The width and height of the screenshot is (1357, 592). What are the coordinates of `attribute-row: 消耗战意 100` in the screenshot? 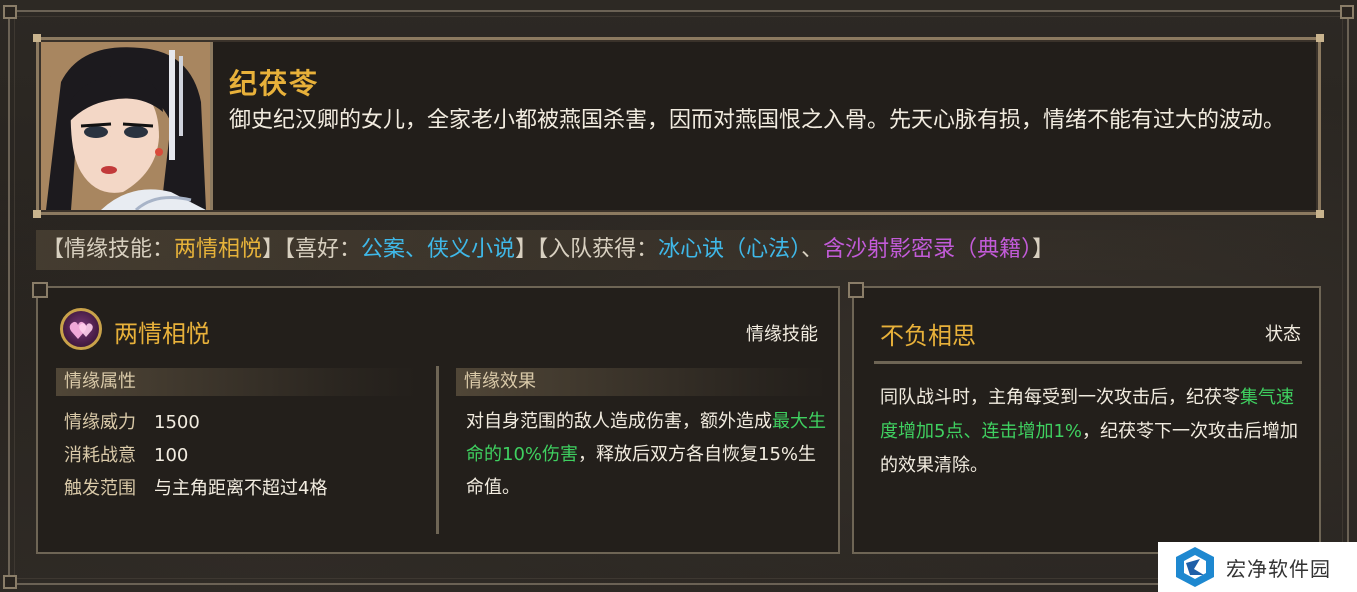 It's located at (126, 454).